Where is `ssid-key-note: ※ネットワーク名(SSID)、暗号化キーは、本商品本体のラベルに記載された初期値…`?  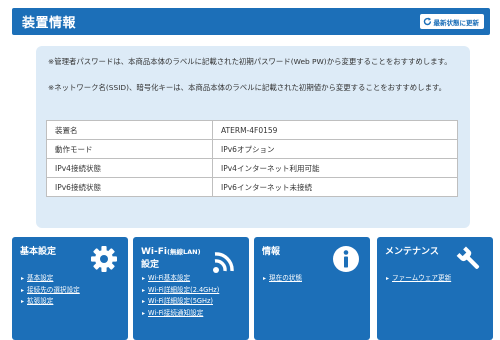
ssid-key-note: ※ネットワーク名(SSID)、暗号化キーは、本商品本体のラベルに記載された初期値… is located at coordinates (247, 87).